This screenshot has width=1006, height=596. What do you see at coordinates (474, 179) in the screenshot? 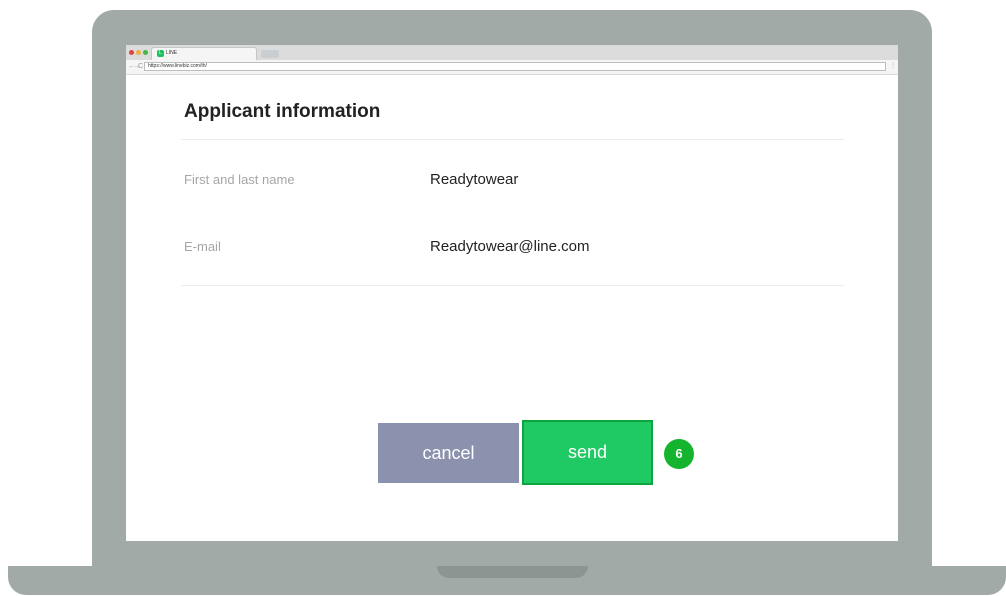
I see `name-value: Readytowear` at bounding box center [474, 179].